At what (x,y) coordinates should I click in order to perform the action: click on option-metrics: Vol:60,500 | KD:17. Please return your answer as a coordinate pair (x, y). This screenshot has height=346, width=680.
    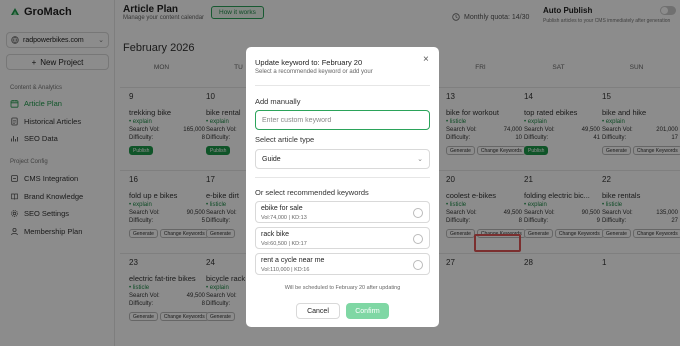
    Looking at the image, I should click on (284, 244).